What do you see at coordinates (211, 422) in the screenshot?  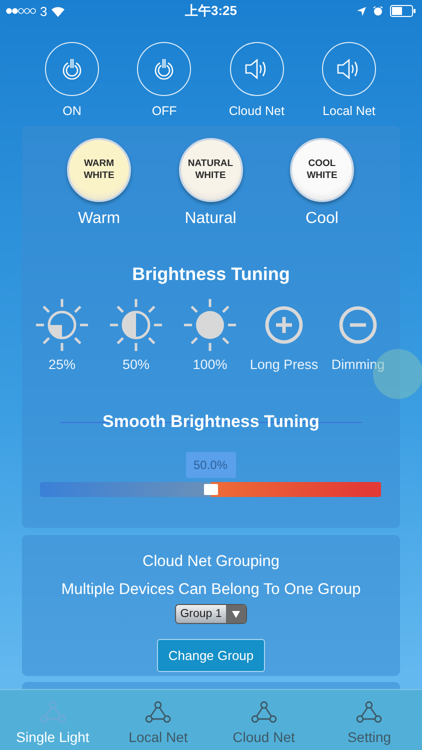 I see `section-title: Smooth Brightness Tuning` at bounding box center [211, 422].